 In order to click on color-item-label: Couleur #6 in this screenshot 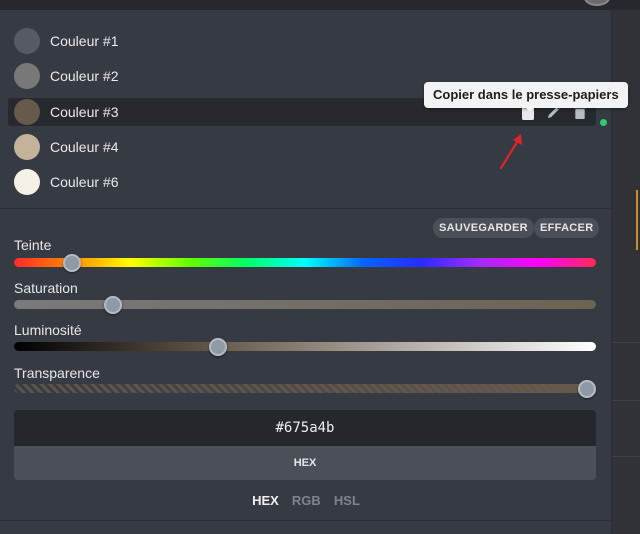, I will do `click(84, 182)`.